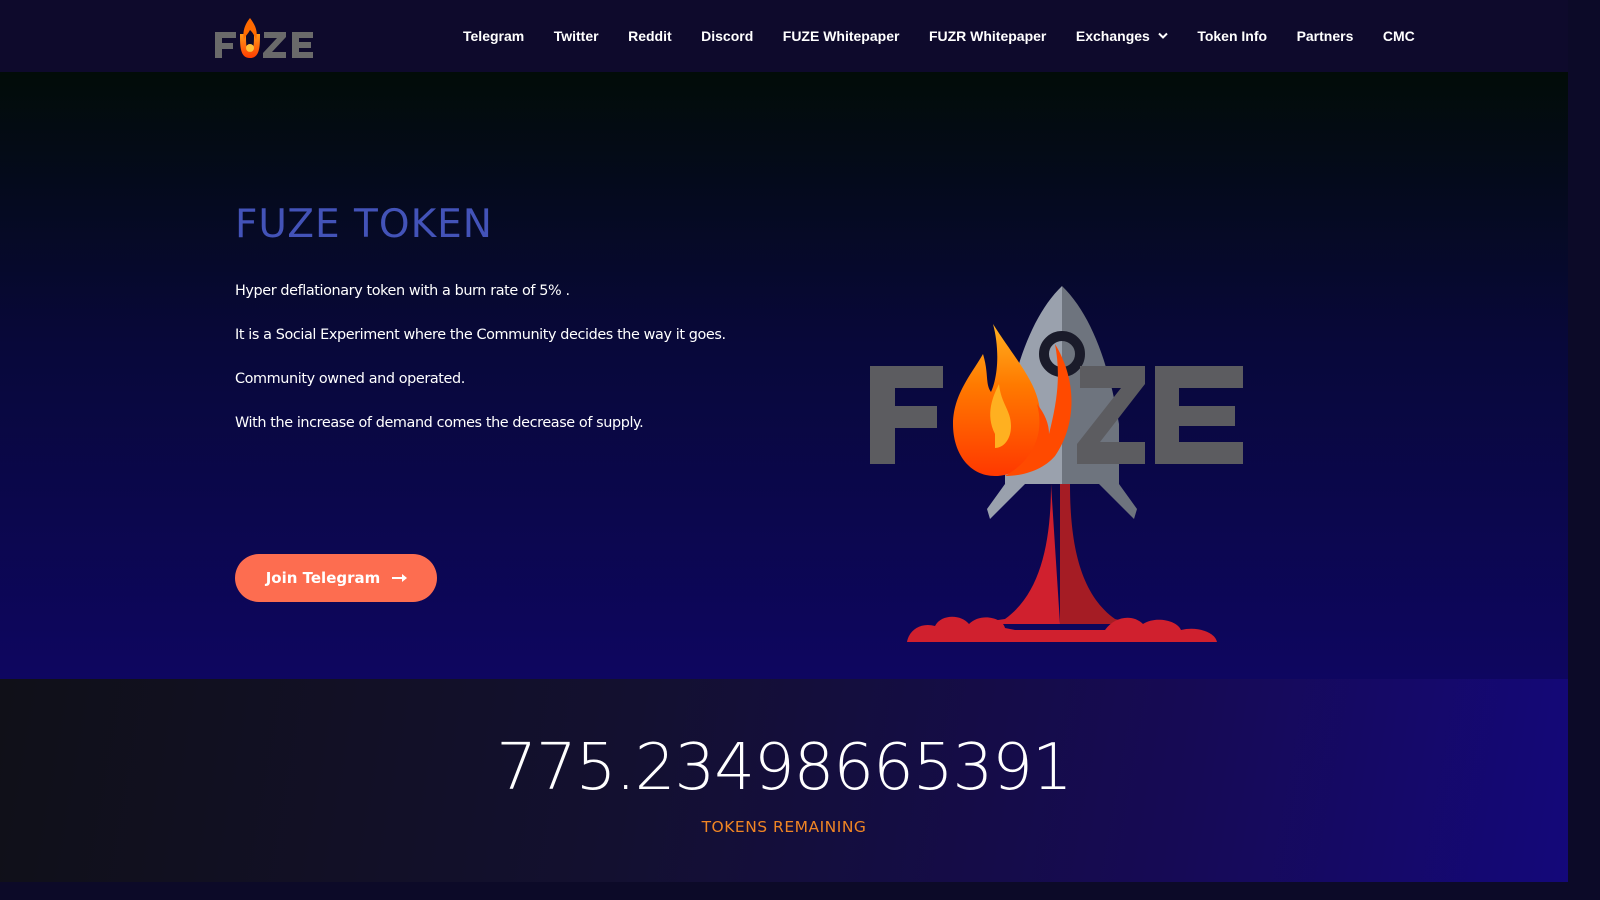 This screenshot has width=1600, height=900. I want to click on nav-link-label: Token Info, so click(1232, 36).